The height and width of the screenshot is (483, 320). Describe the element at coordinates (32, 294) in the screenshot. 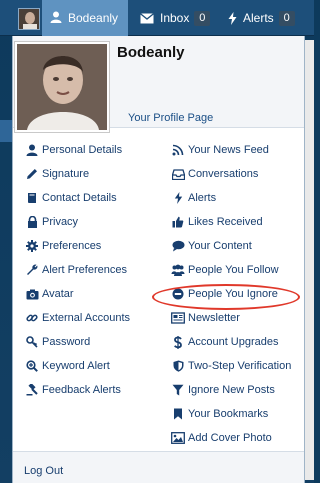

I see `camera-icon` at that location.